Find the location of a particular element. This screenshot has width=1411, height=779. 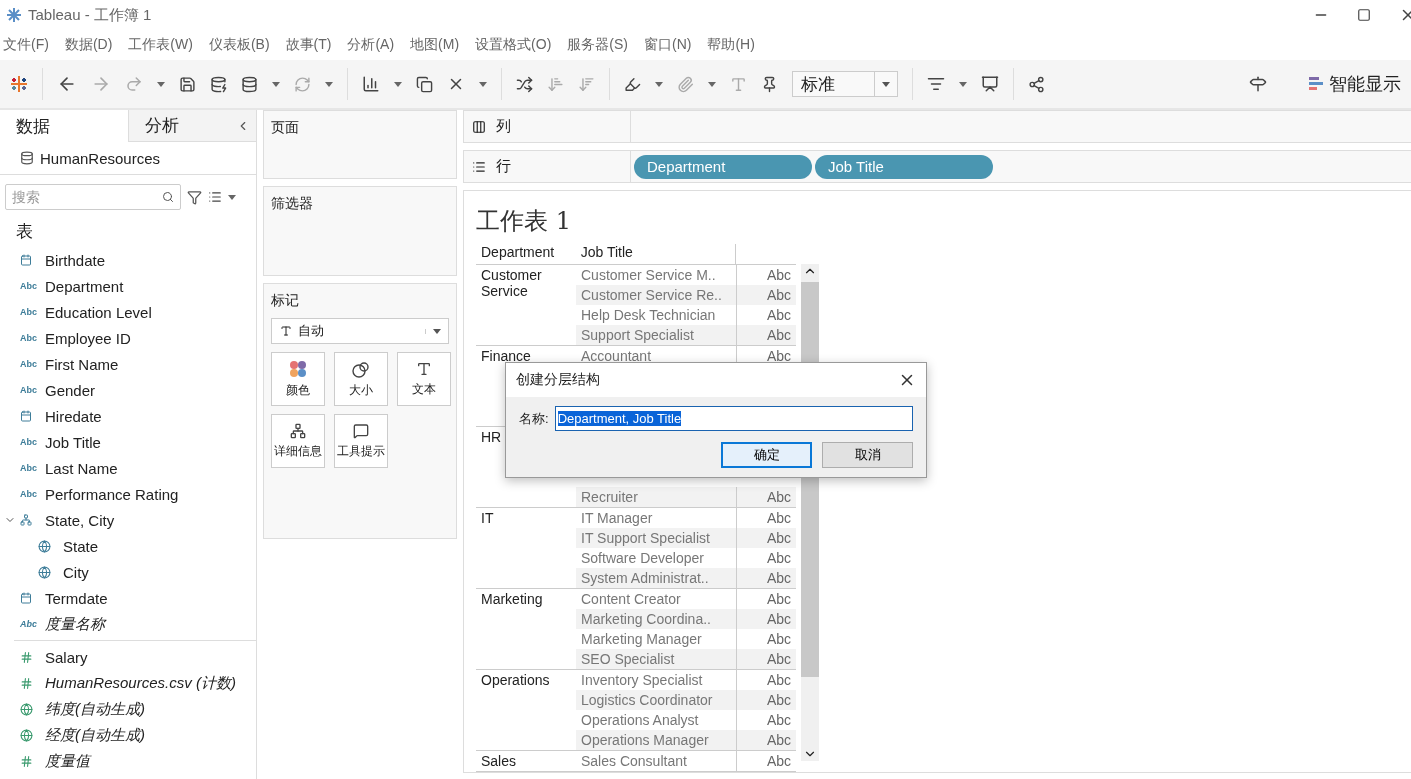

paperclip-icon is located at coordinates (685, 84).